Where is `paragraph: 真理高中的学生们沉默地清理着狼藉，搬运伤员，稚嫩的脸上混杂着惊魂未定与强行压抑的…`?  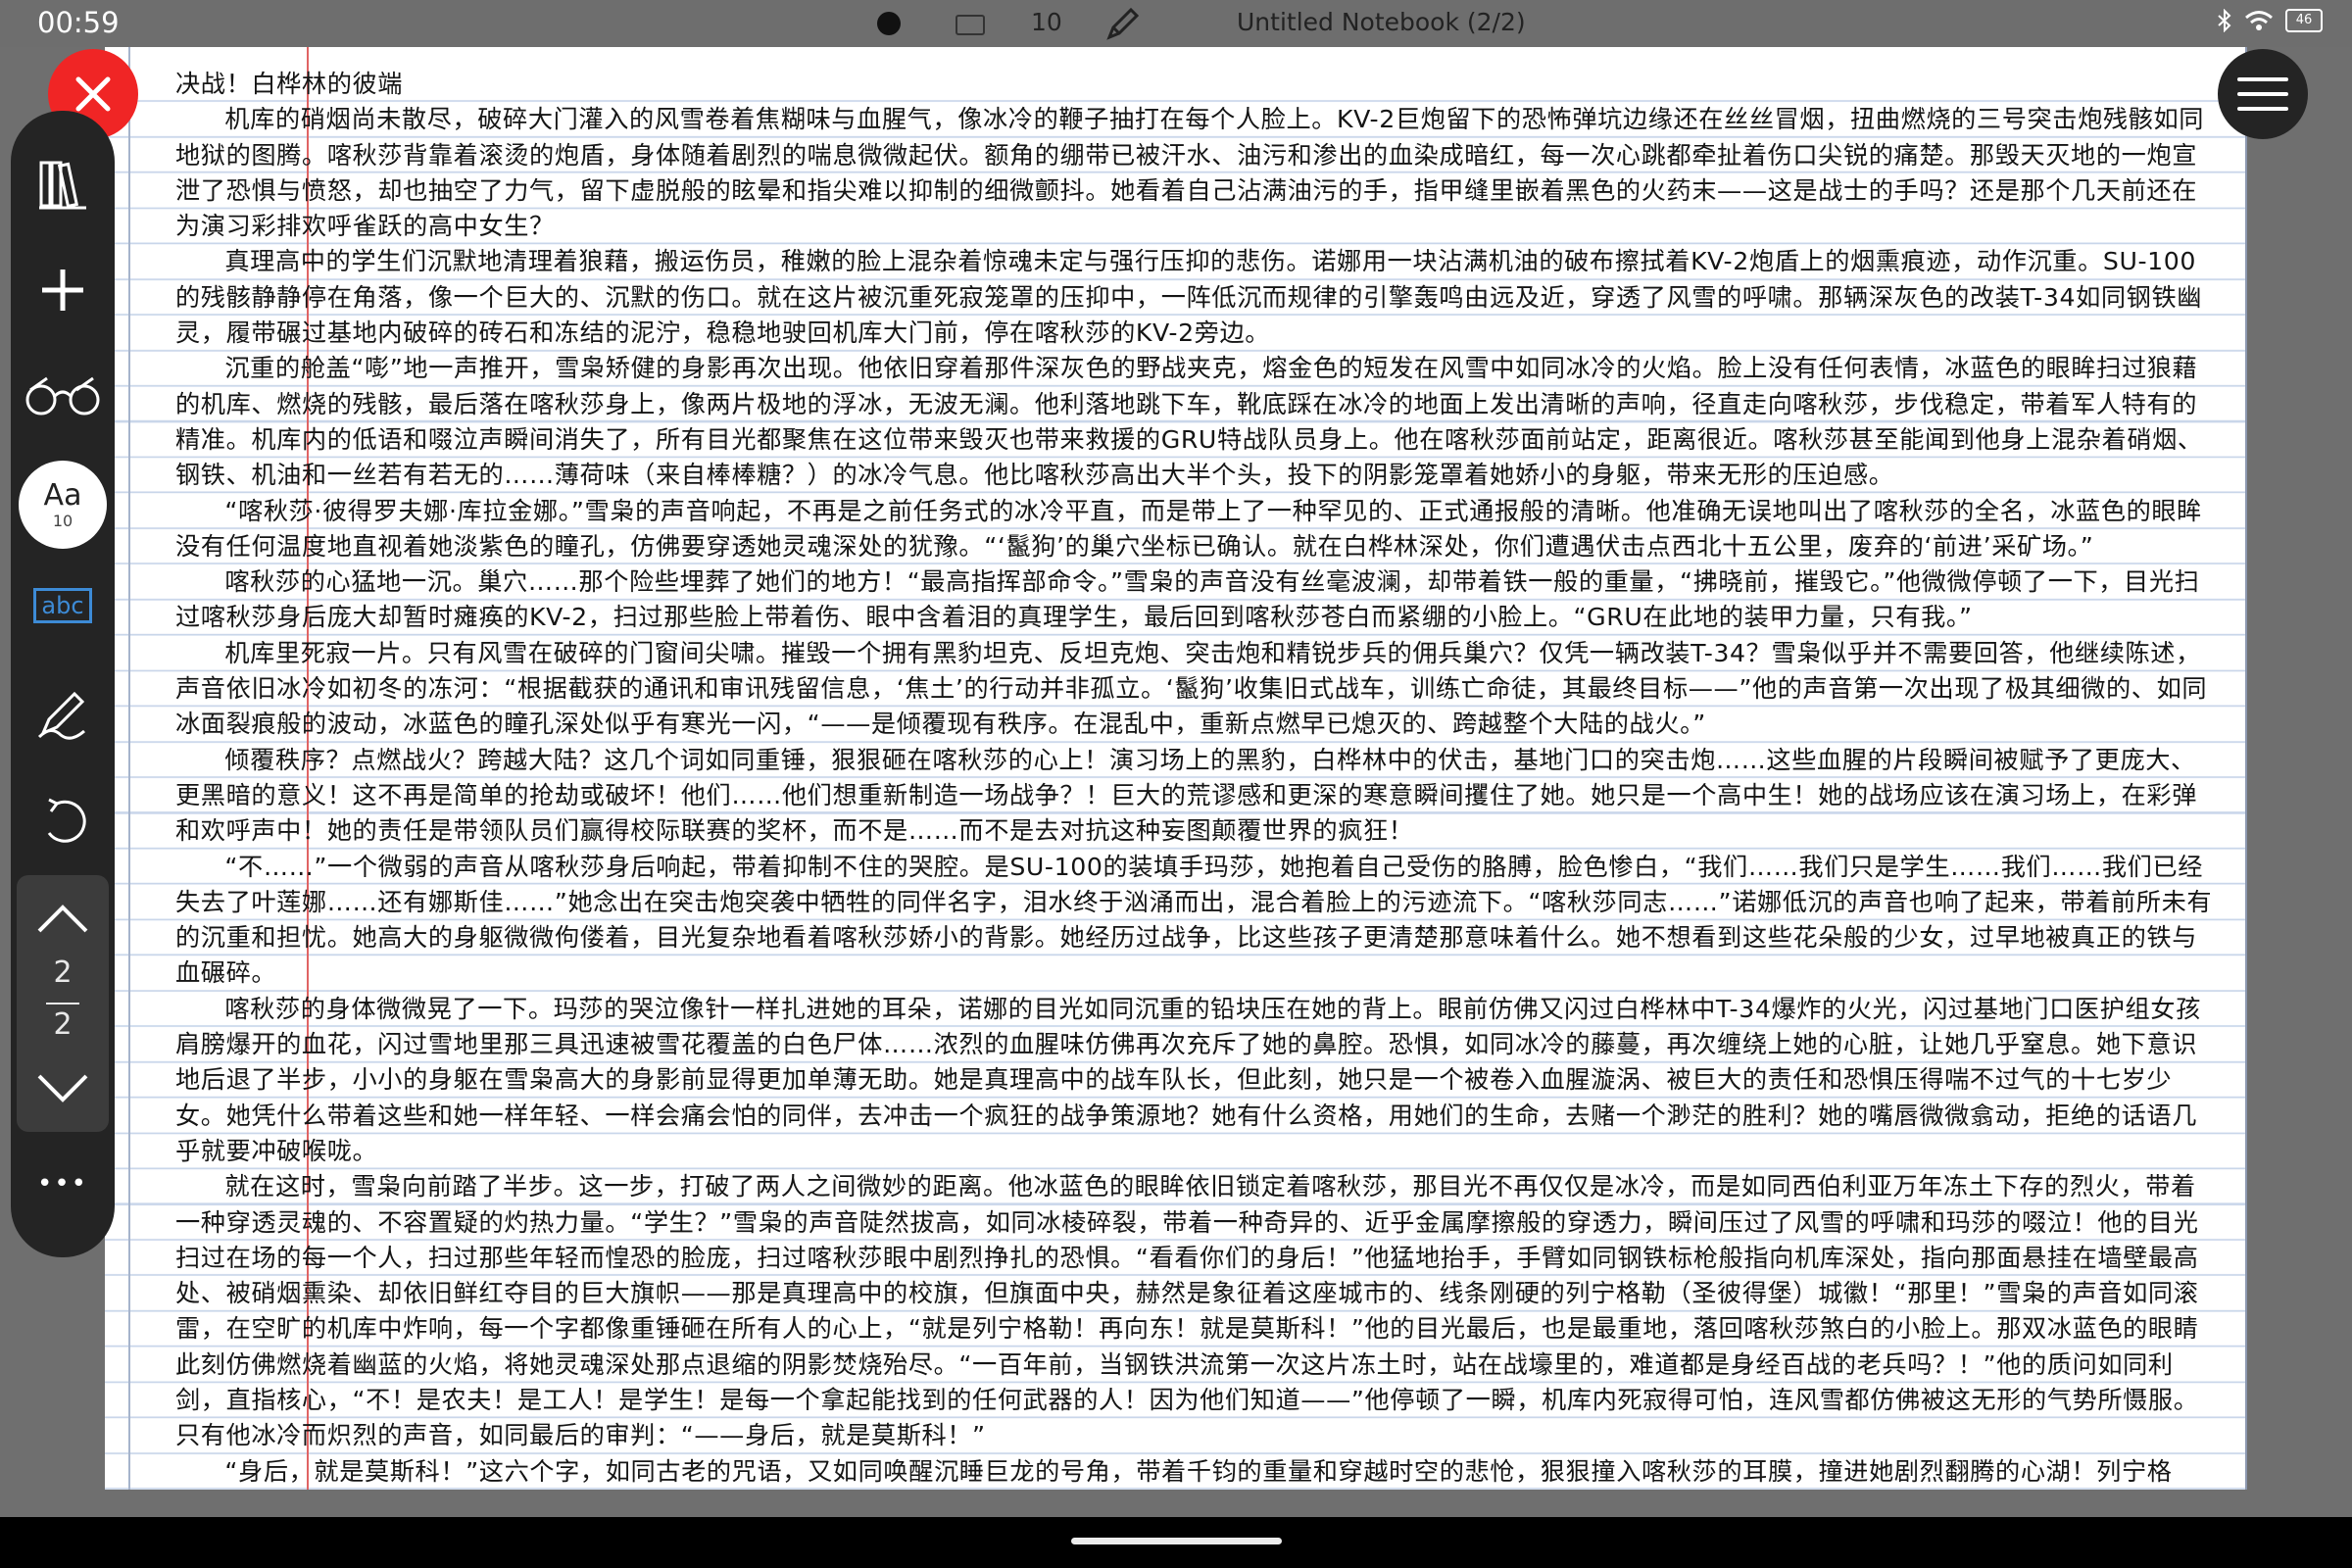
paragraph: 真理高中的学生们沉默地清理着狼藉，搬运伤员，稚嫩的脸上混杂着惊魂未定与强行压抑的… is located at coordinates (1189, 297).